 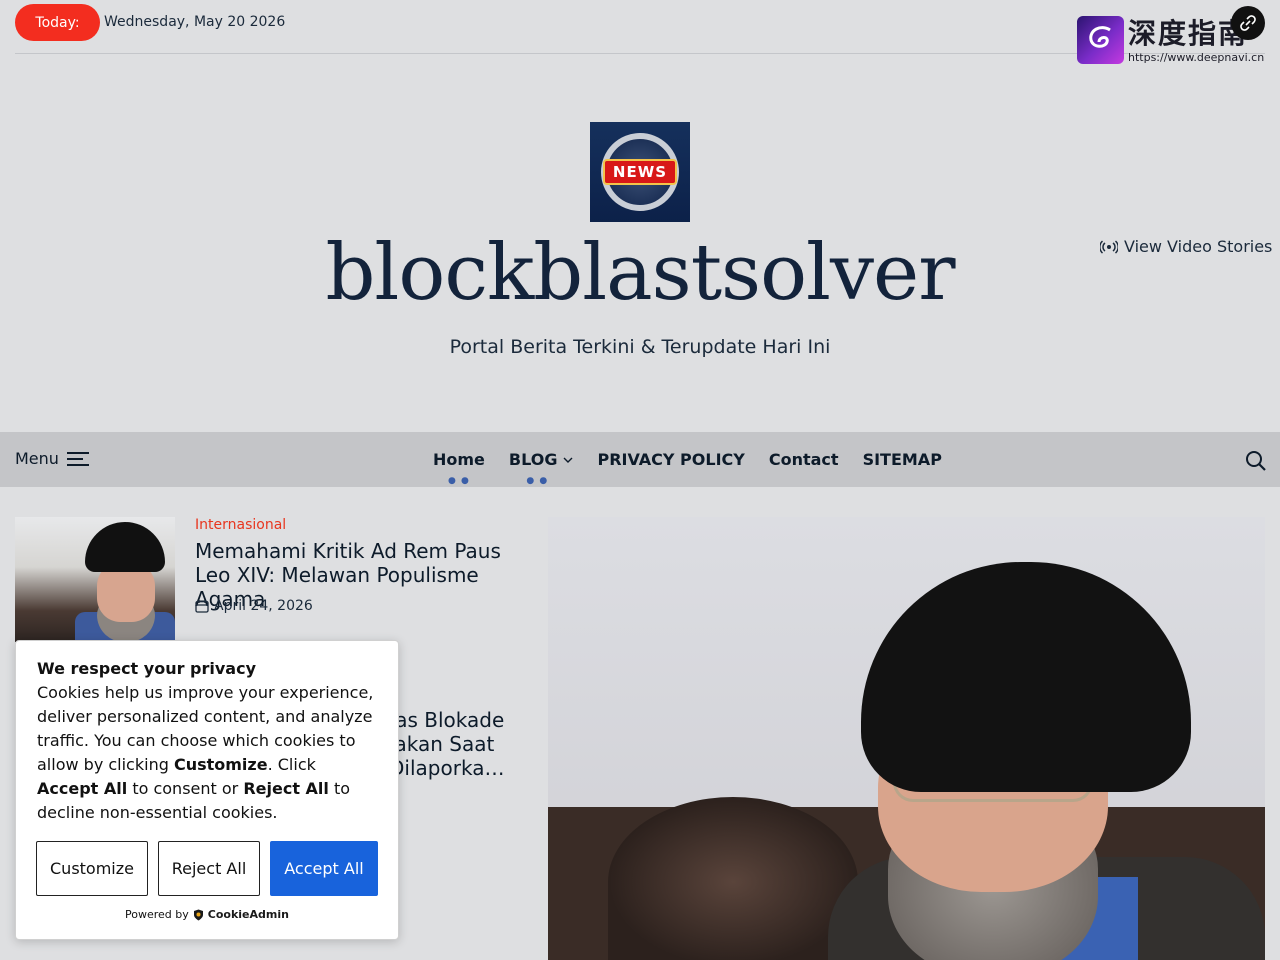 I want to click on logo-news-label: NEWS, so click(x=640, y=172).